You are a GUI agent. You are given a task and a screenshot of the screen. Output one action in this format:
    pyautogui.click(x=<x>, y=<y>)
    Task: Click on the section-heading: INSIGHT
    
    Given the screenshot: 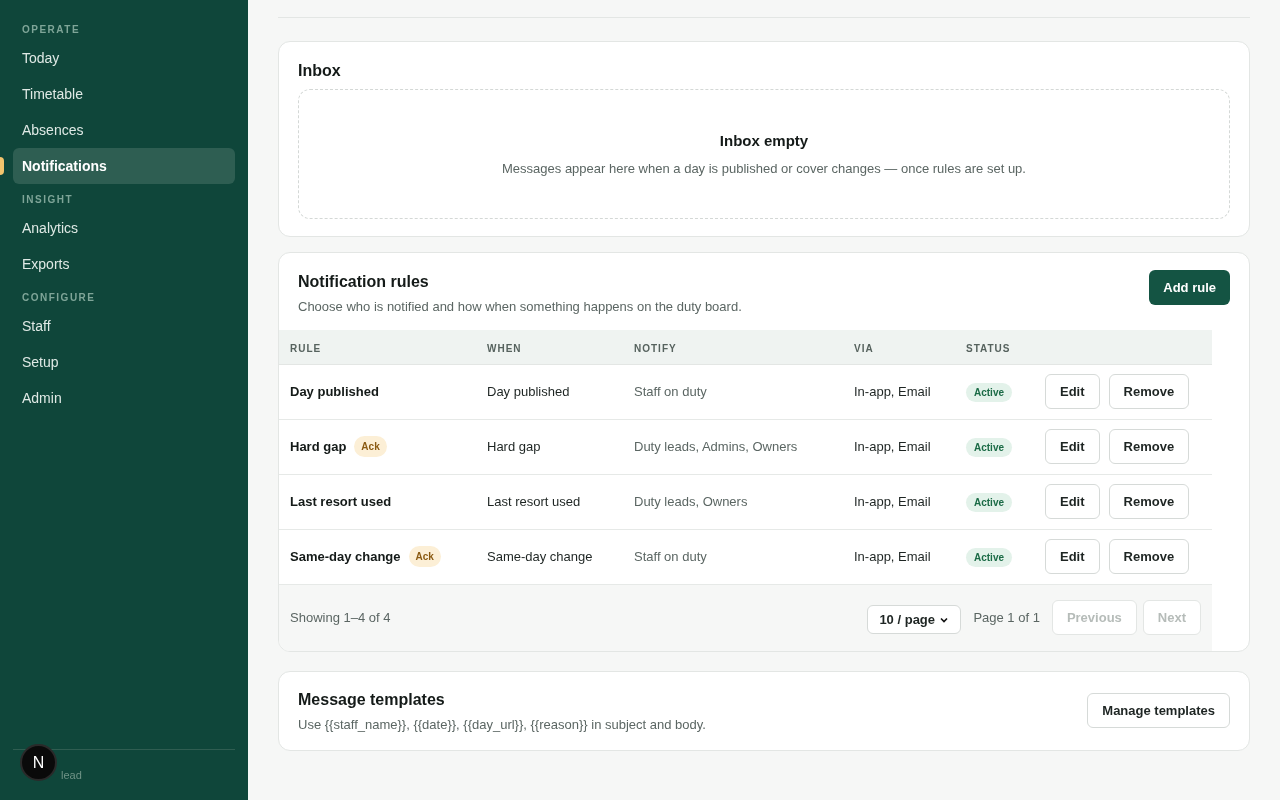 What is the action you would take?
    pyautogui.click(x=48, y=199)
    